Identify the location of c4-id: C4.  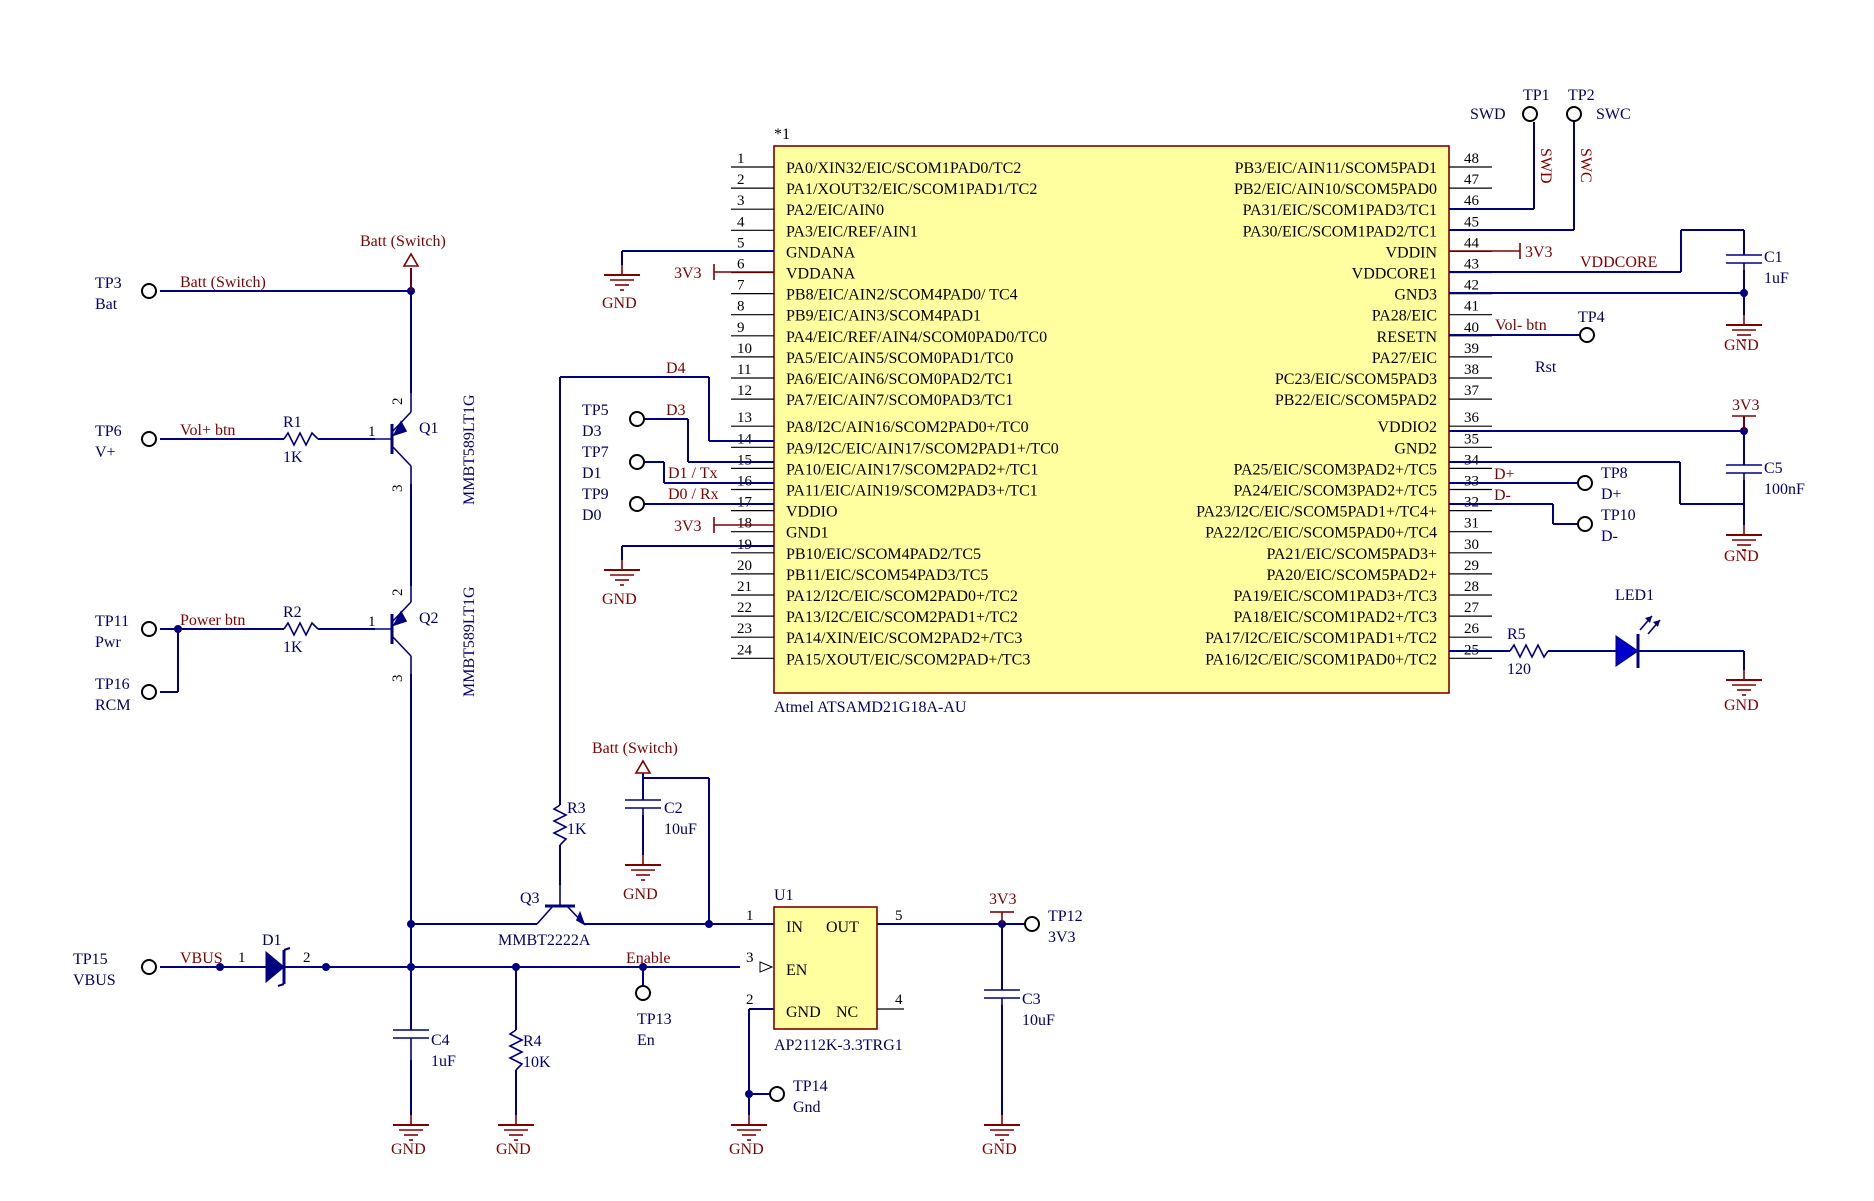
(440, 1040).